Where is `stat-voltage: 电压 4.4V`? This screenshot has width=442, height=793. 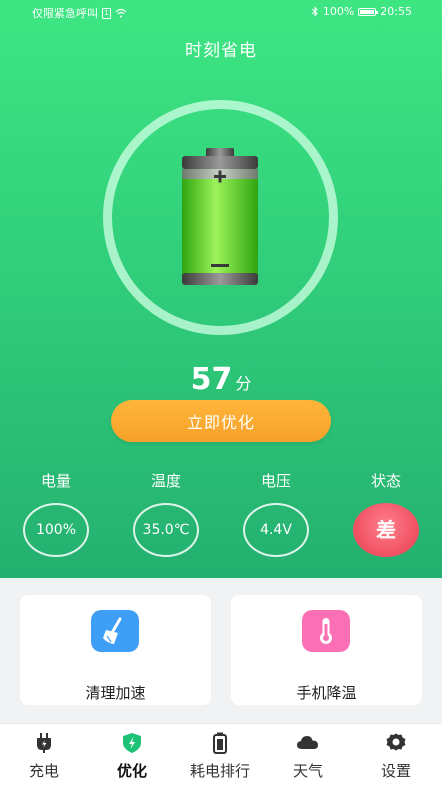
stat-voltage: 电压 4.4V is located at coordinates (276, 513).